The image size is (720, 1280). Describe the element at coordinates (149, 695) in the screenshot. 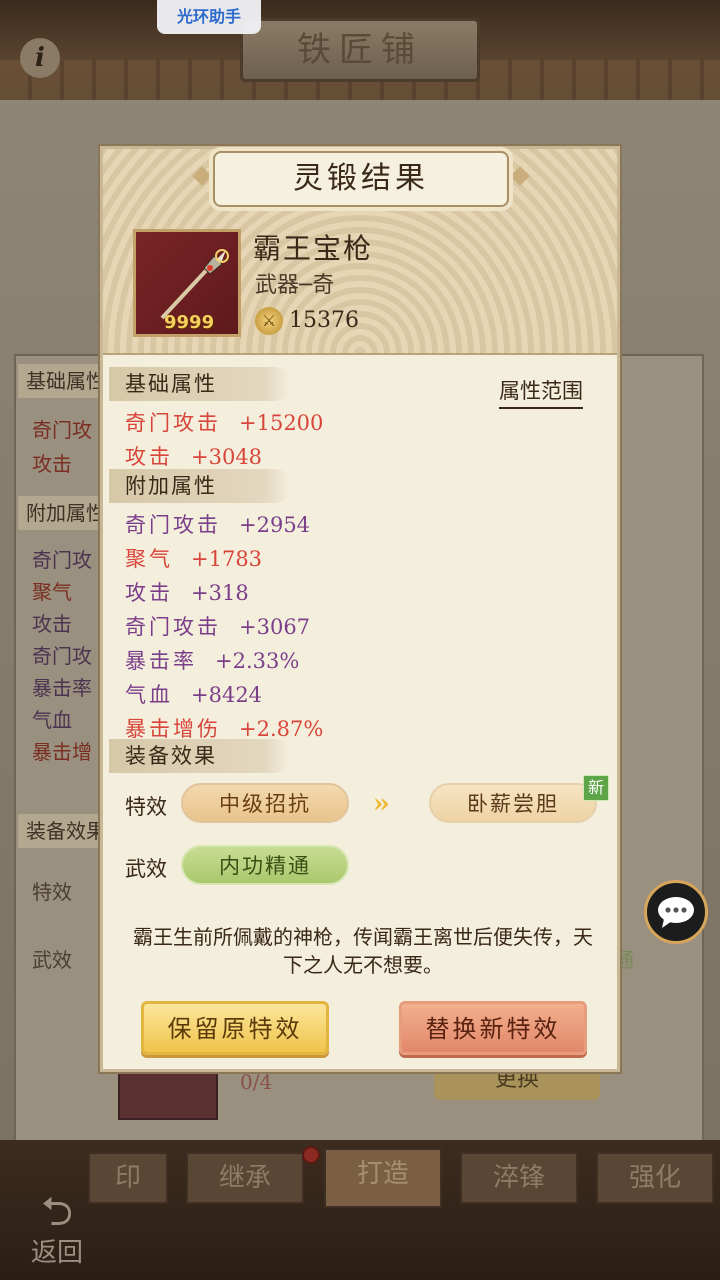

I see `stat-name: 气血` at that location.